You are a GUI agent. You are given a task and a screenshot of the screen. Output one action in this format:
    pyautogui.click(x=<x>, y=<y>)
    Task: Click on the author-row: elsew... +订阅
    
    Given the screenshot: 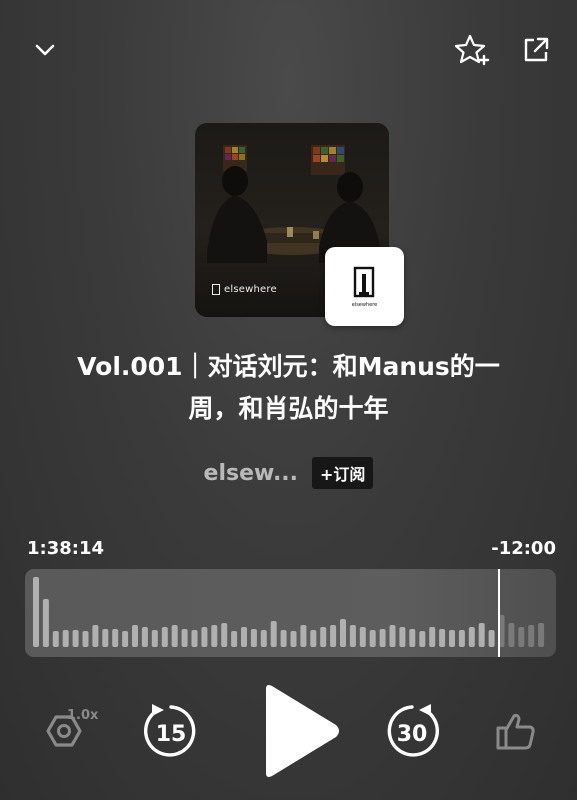 What is the action you would take?
    pyautogui.click(x=288, y=473)
    